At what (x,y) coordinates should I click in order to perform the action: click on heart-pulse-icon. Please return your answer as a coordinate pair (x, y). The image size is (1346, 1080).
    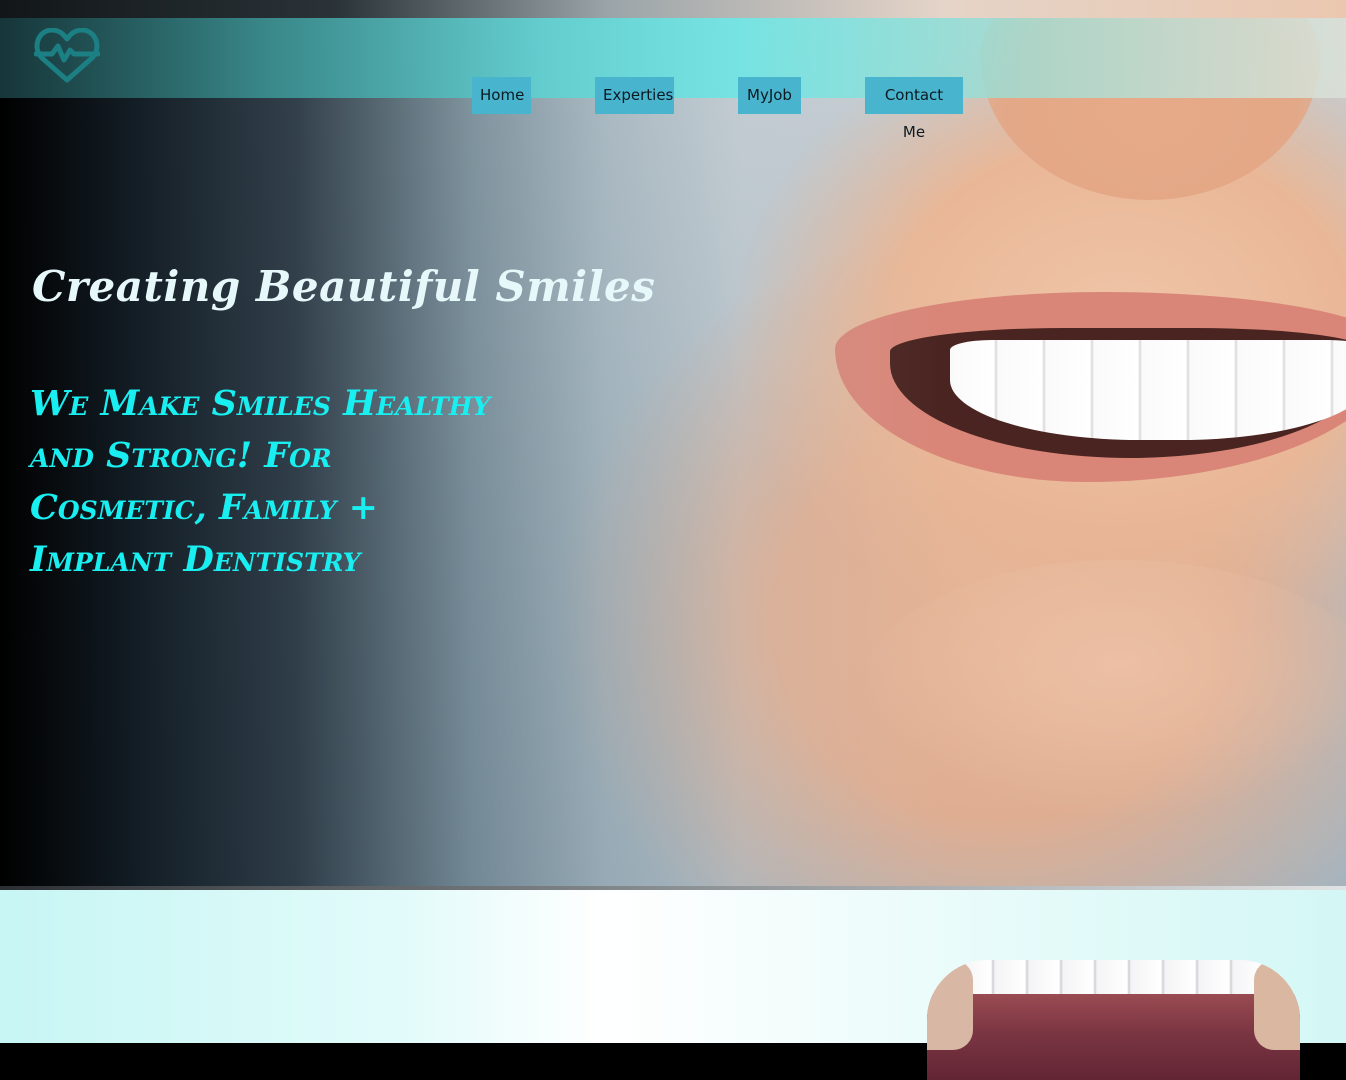
    Looking at the image, I should click on (67, 56).